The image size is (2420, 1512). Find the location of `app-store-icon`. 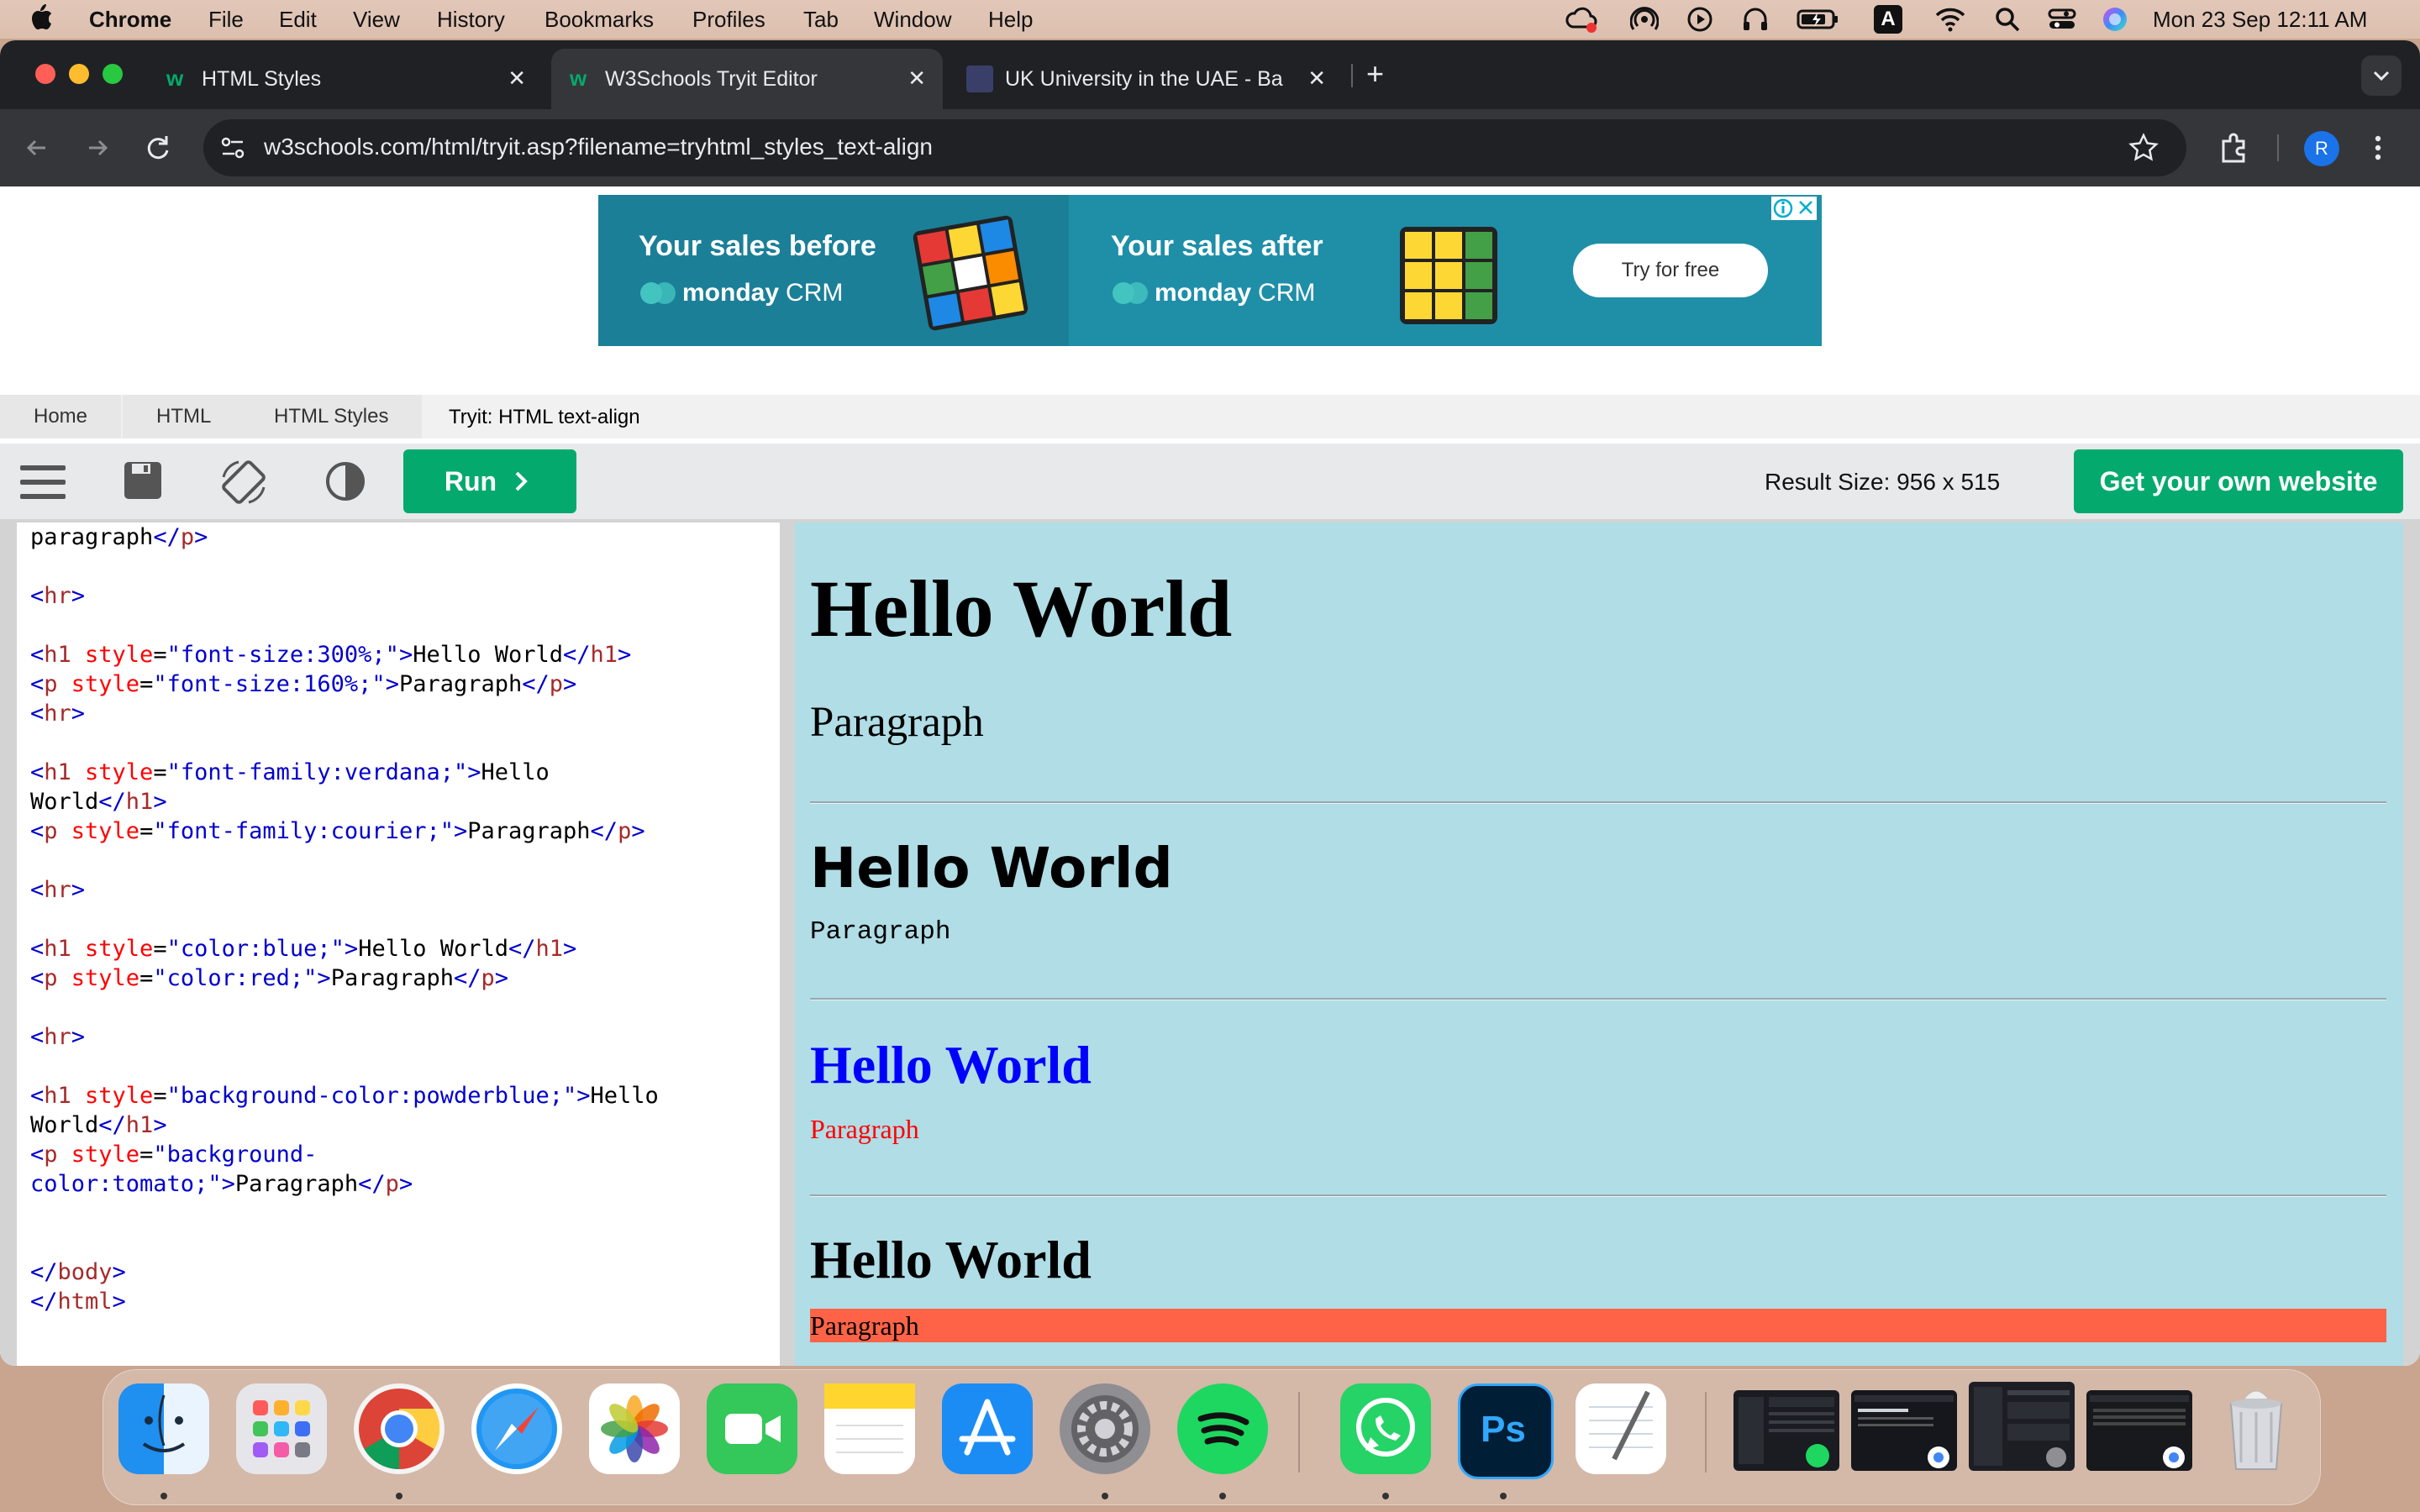

app-store-icon is located at coordinates (988, 1428).